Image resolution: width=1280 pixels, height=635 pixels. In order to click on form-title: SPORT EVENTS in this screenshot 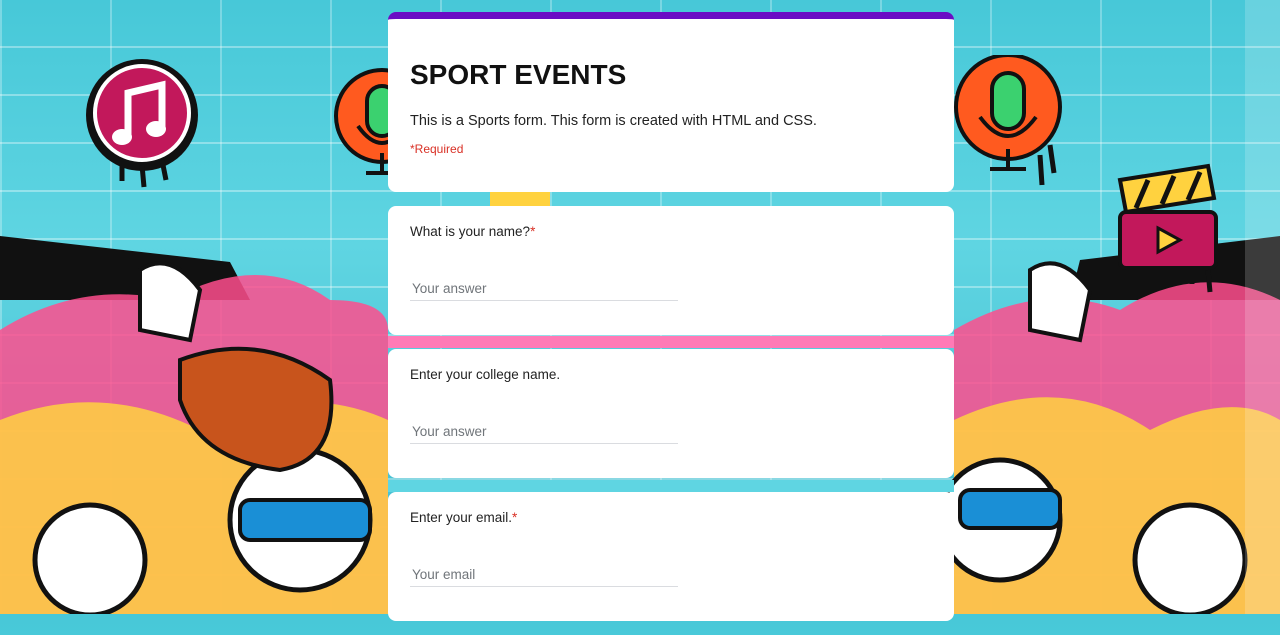, I will do `click(518, 74)`.